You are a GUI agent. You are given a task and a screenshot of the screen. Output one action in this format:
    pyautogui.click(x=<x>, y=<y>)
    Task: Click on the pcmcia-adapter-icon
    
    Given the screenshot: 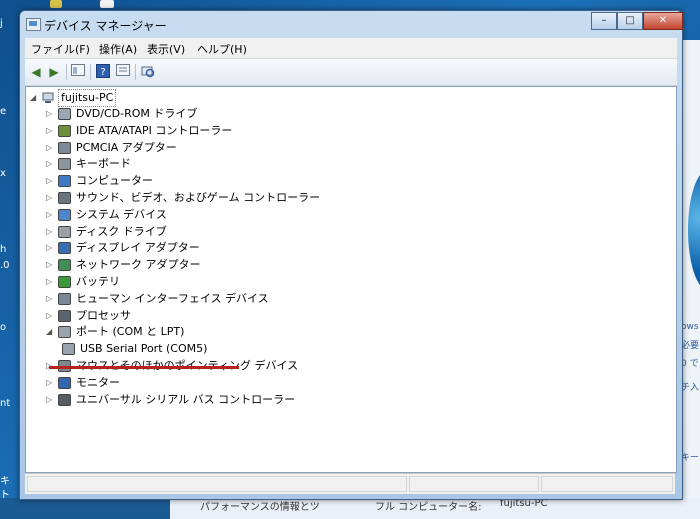 What is the action you would take?
    pyautogui.click(x=64, y=147)
    